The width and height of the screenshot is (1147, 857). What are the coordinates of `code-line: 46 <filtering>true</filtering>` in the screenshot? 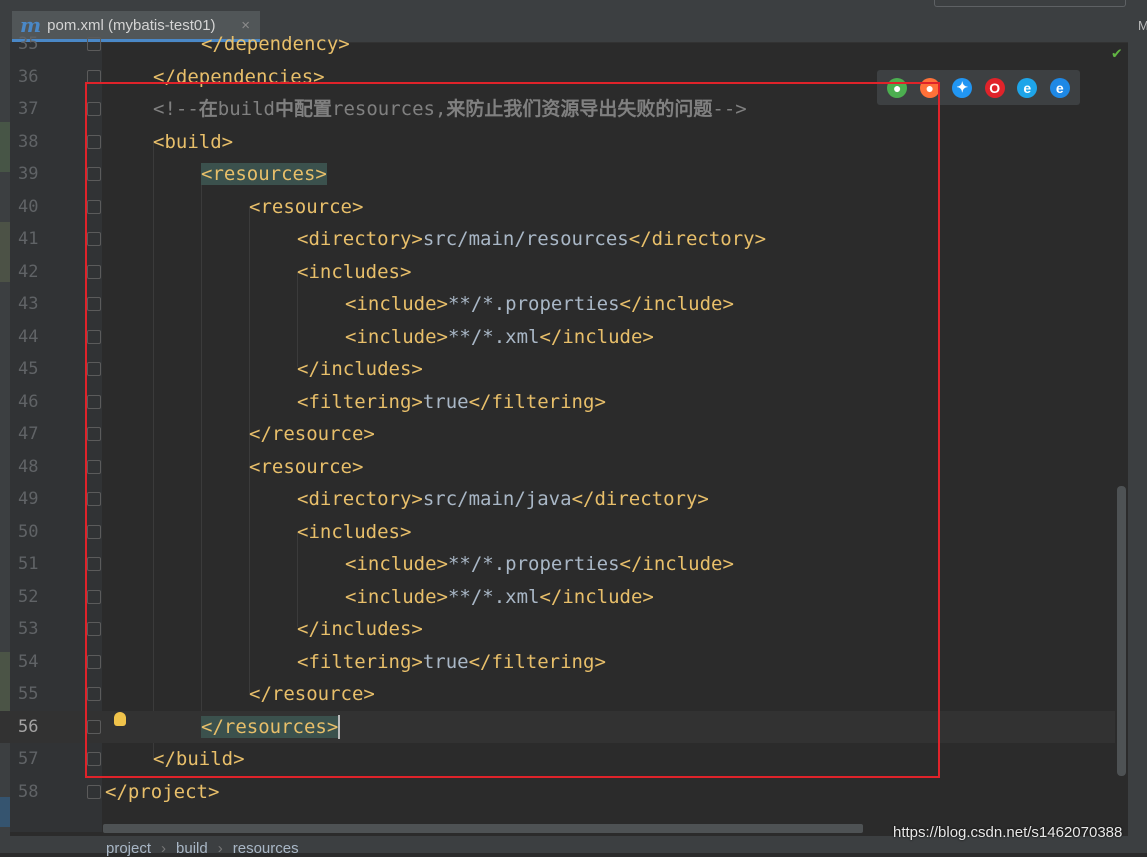 It's located at (557, 402).